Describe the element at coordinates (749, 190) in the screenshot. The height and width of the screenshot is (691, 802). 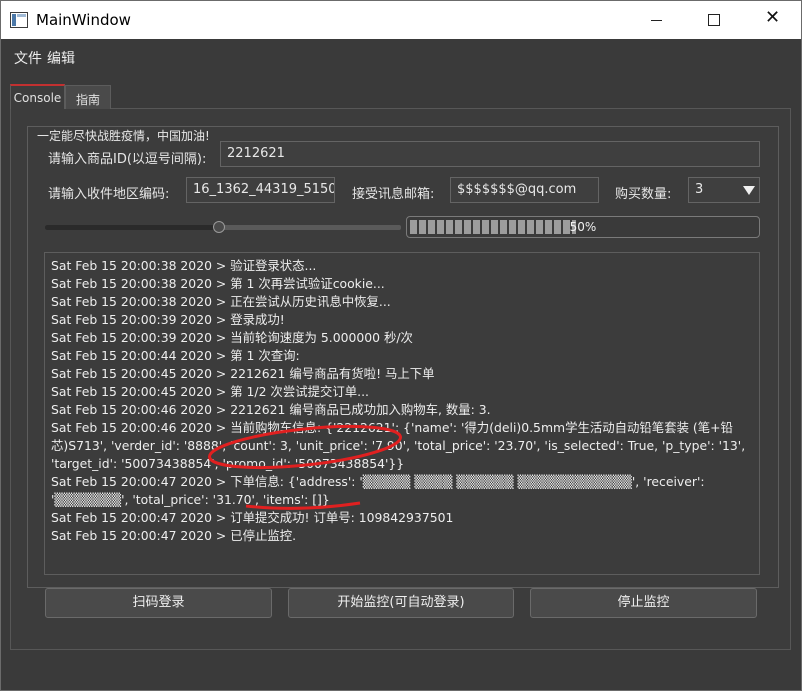
I see `chevron-down-icon` at that location.